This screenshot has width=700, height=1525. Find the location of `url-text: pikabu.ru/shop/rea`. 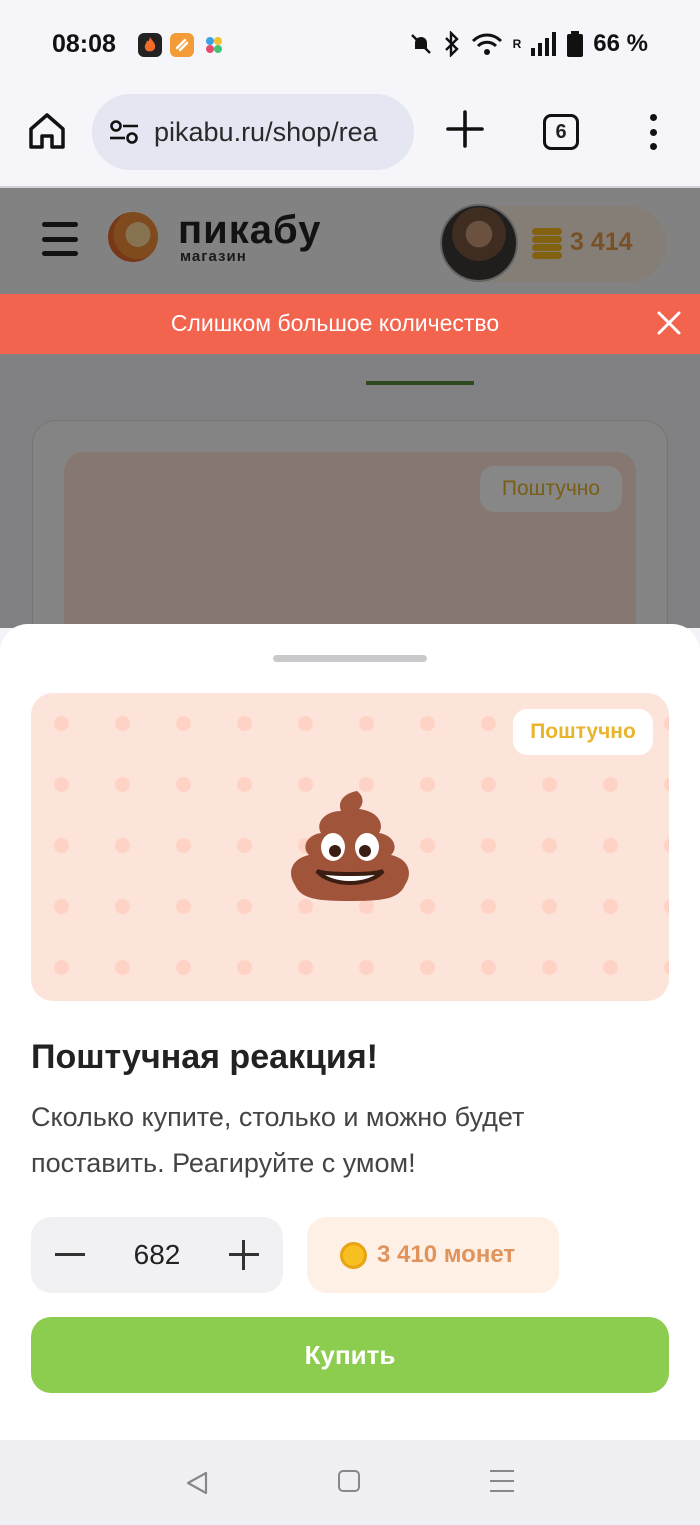

url-text: pikabu.ru/shop/rea is located at coordinates (266, 132).